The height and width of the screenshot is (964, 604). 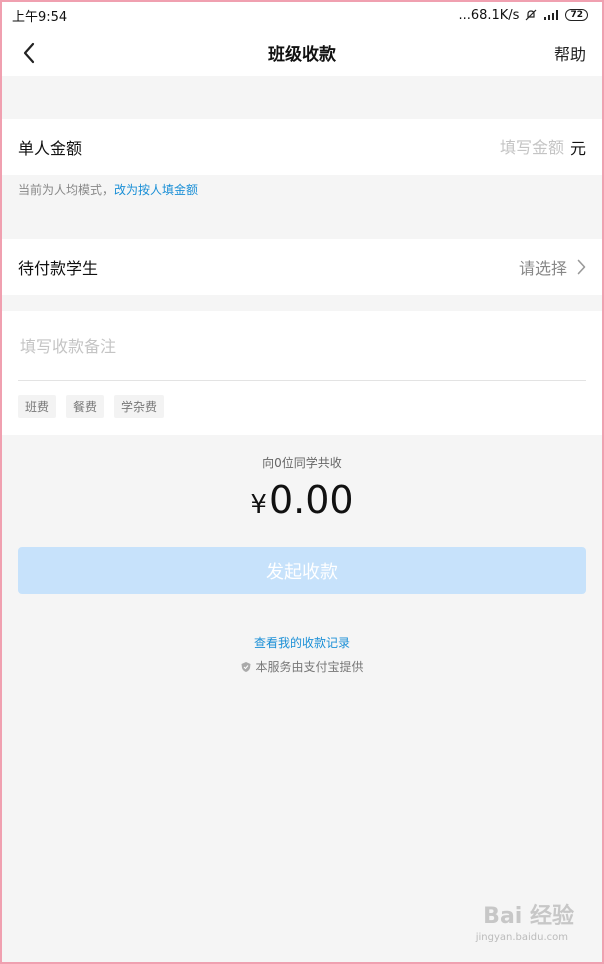 I want to click on total-value: 0.00, so click(x=311, y=500).